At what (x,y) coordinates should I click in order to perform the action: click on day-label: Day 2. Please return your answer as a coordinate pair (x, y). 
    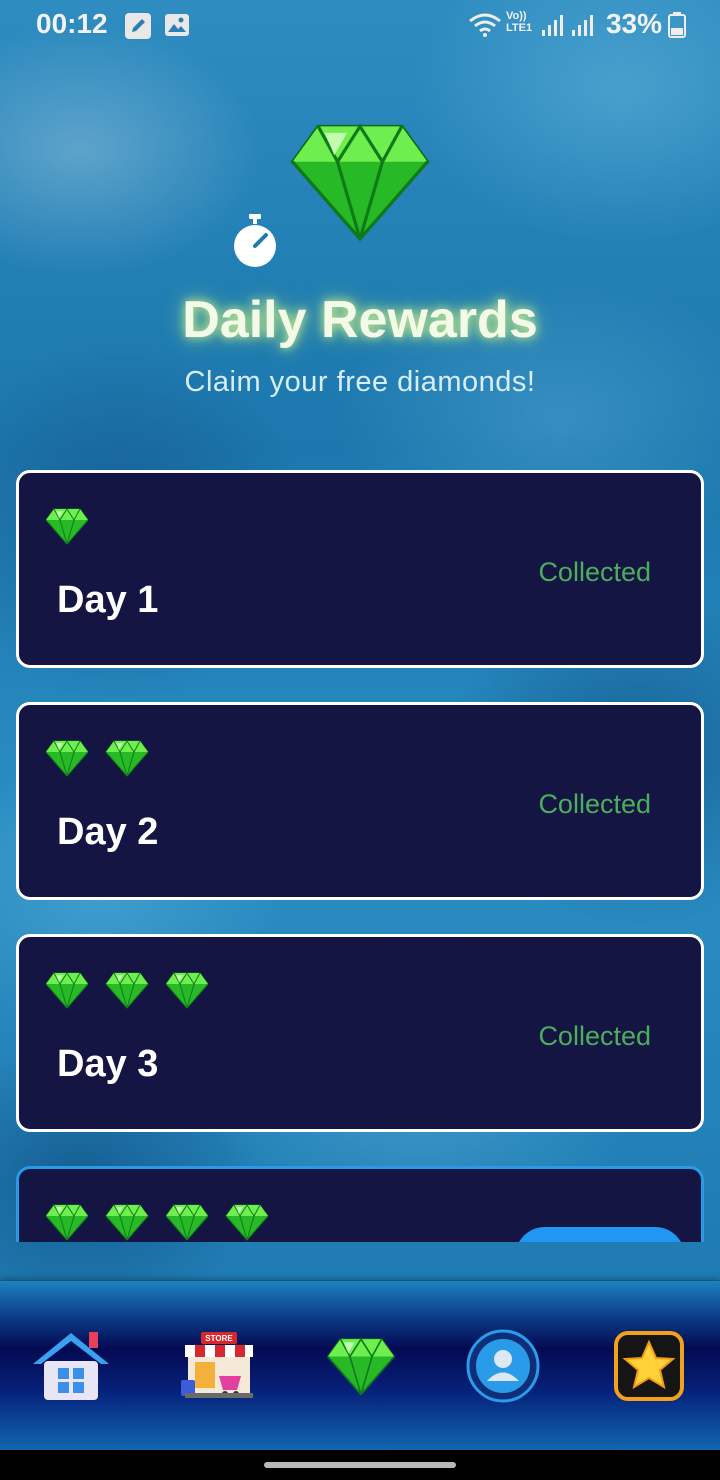
    Looking at the image, I should click on (108, 832).